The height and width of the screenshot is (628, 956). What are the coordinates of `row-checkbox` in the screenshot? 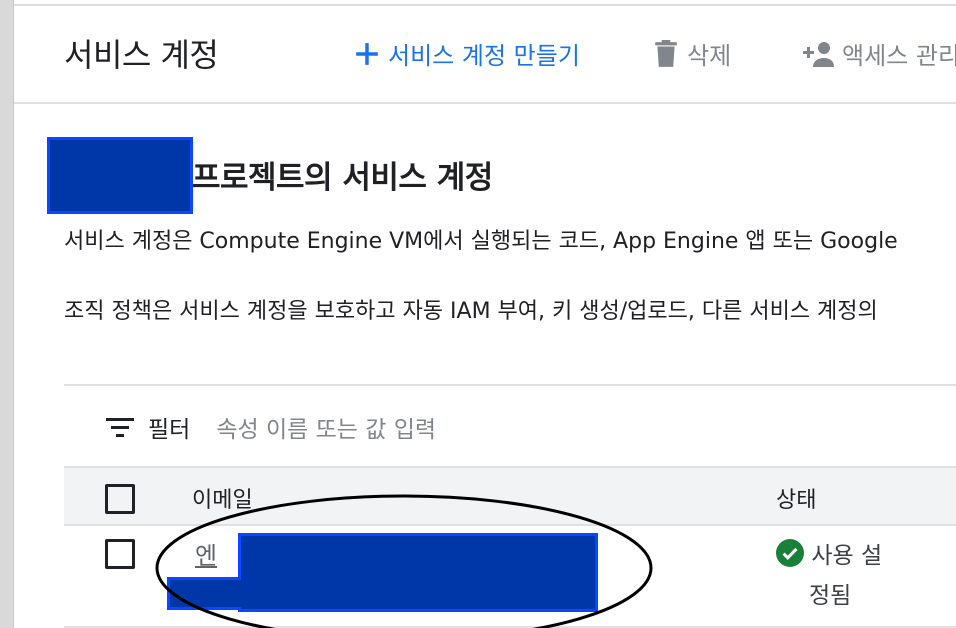 It's located at (120, 554).